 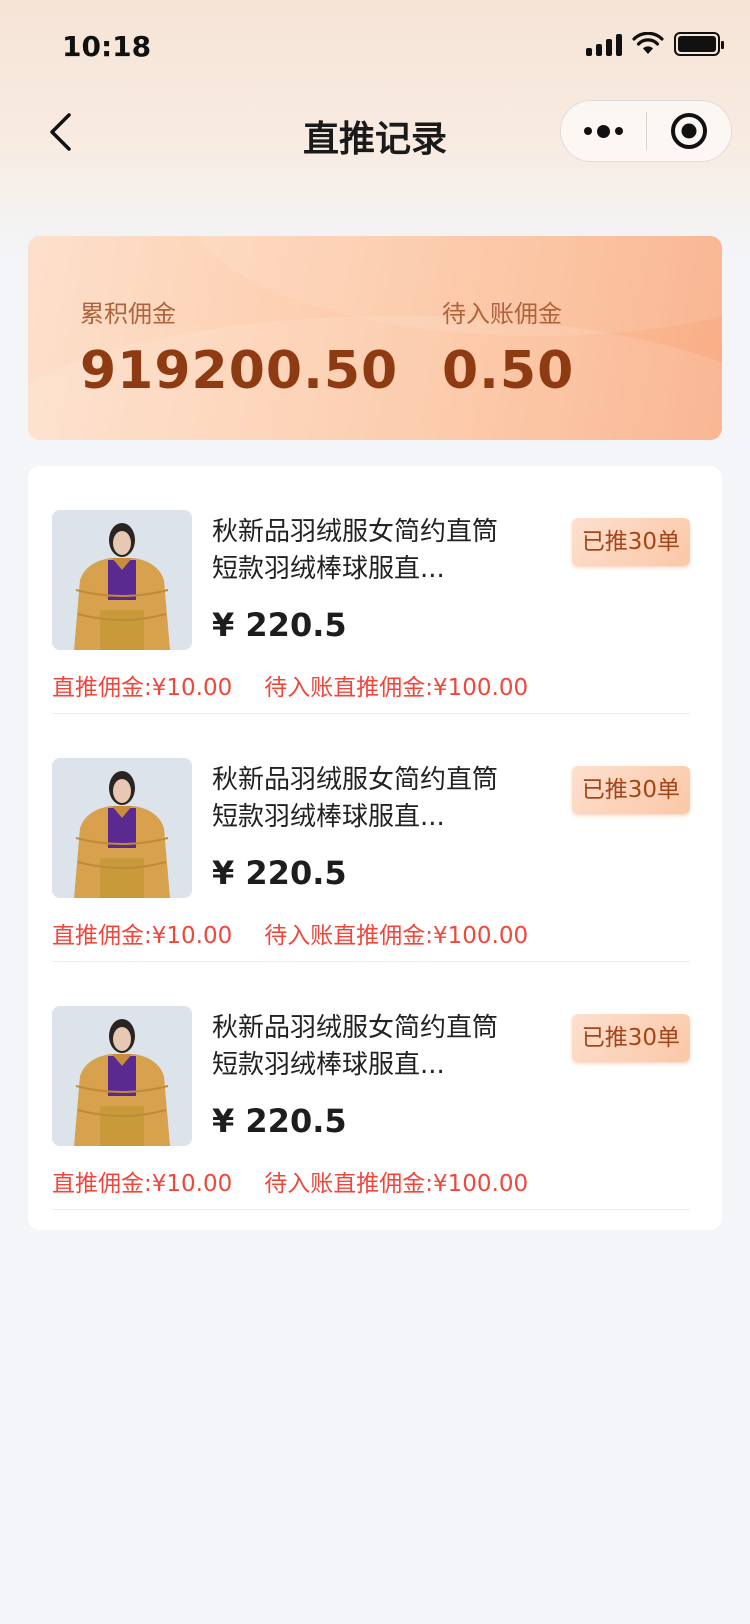 I want to click on nav-bar: 直推记录, so click(x=375, y=132).